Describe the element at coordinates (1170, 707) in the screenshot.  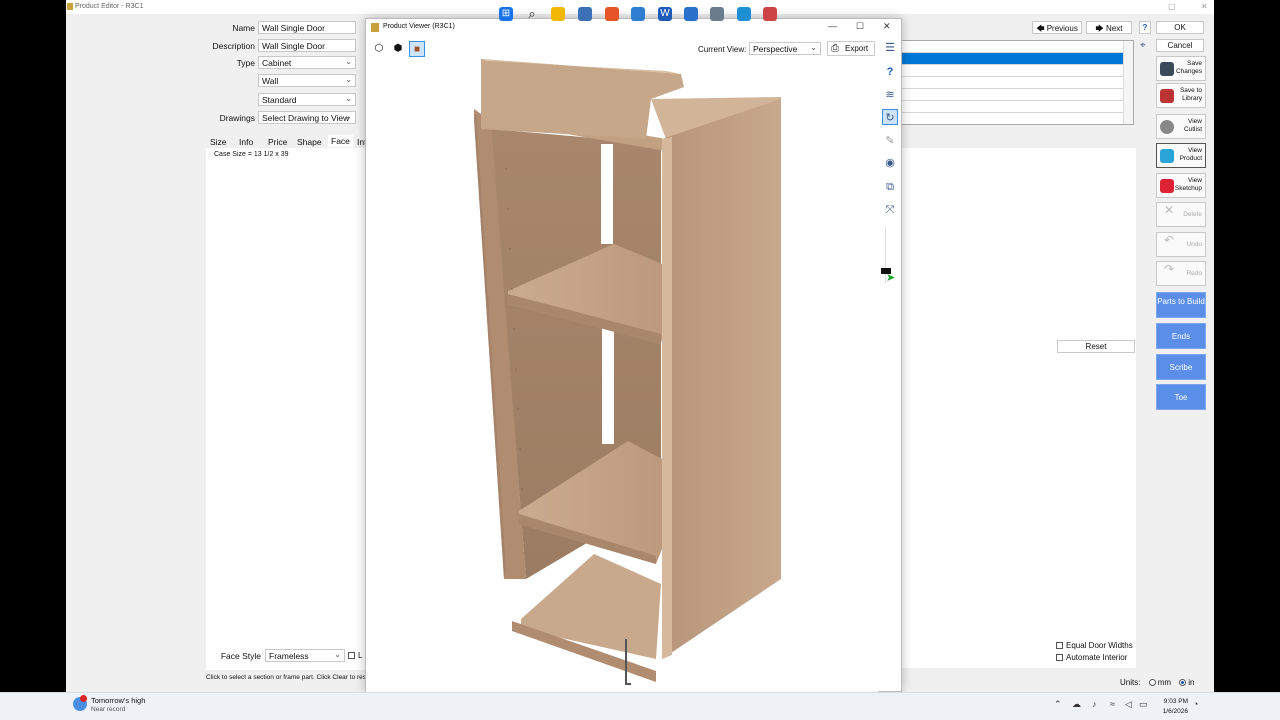
I see `clock: 9:03 PM 1/6/2026` at that location.